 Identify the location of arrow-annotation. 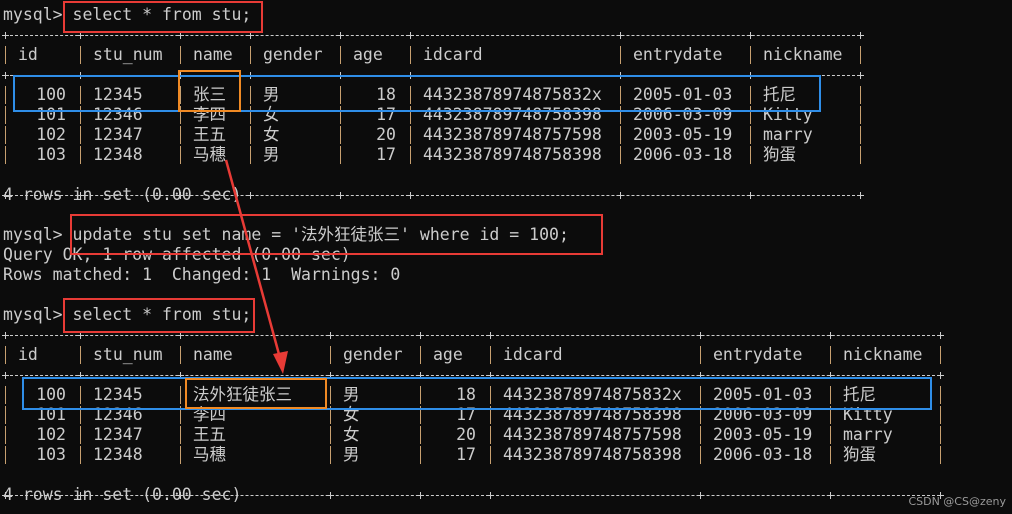
(256, 266).